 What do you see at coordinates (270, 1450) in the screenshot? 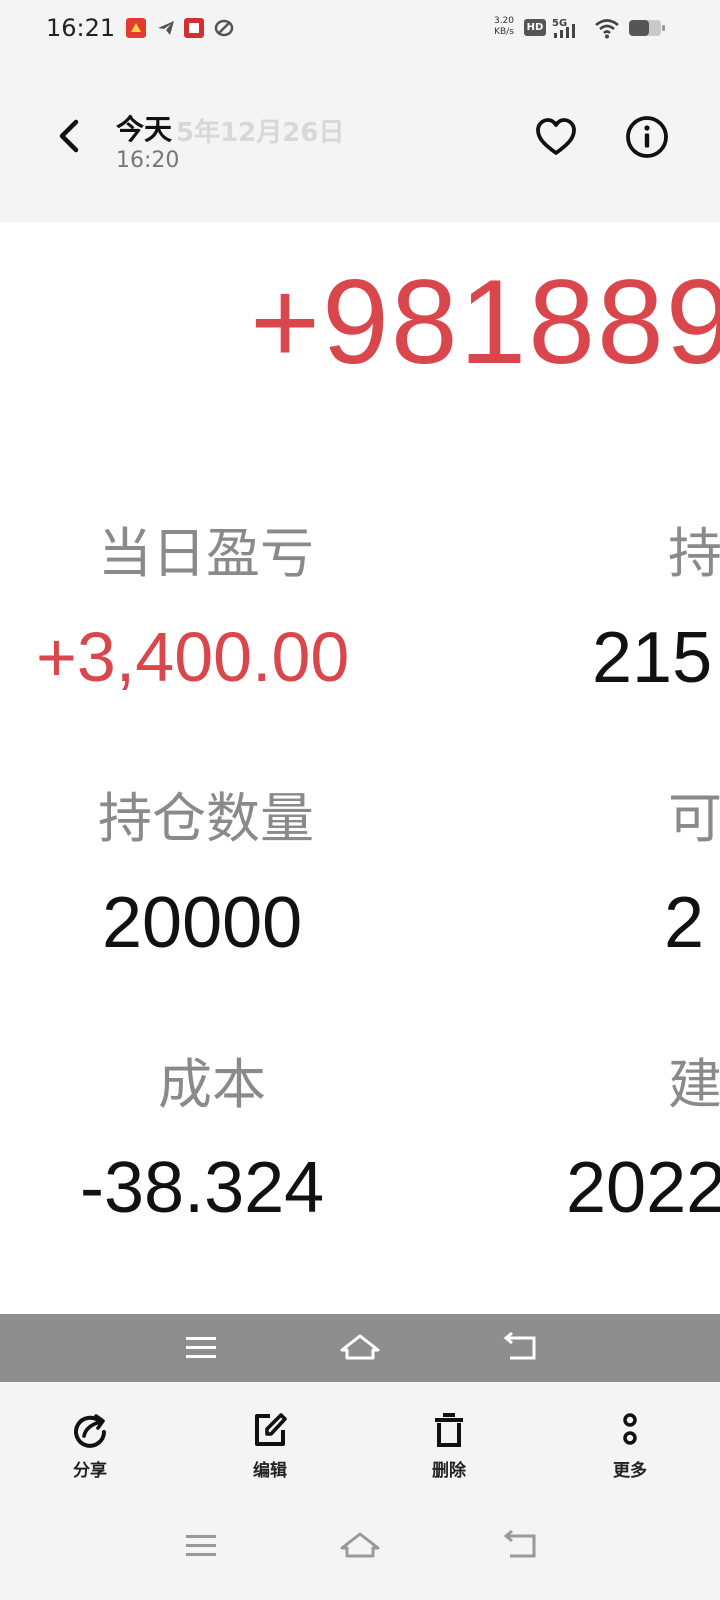
I see `edit-button: 编辑` at bounding box center [270, 1450].